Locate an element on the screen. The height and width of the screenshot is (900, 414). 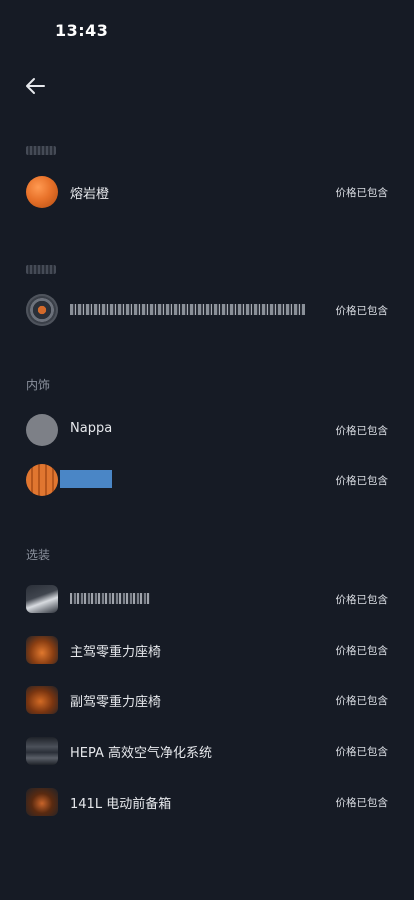
option-row-passenger-seat: 副驾零重力座椅 价格已包含 is located at coordinates (207, 700).